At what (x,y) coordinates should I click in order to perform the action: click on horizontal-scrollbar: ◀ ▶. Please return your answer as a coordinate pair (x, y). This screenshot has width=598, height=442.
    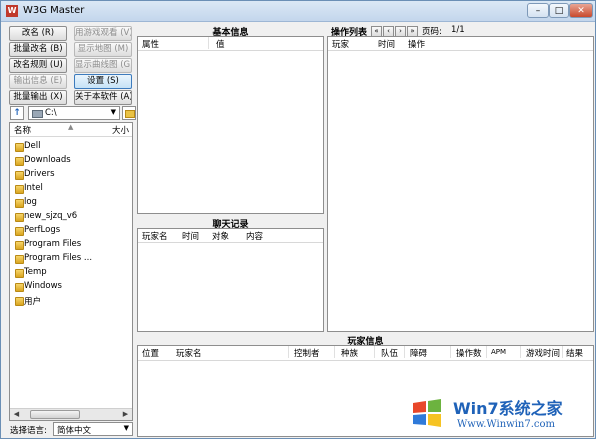
    Looking at the image, I should click on (71, 414).